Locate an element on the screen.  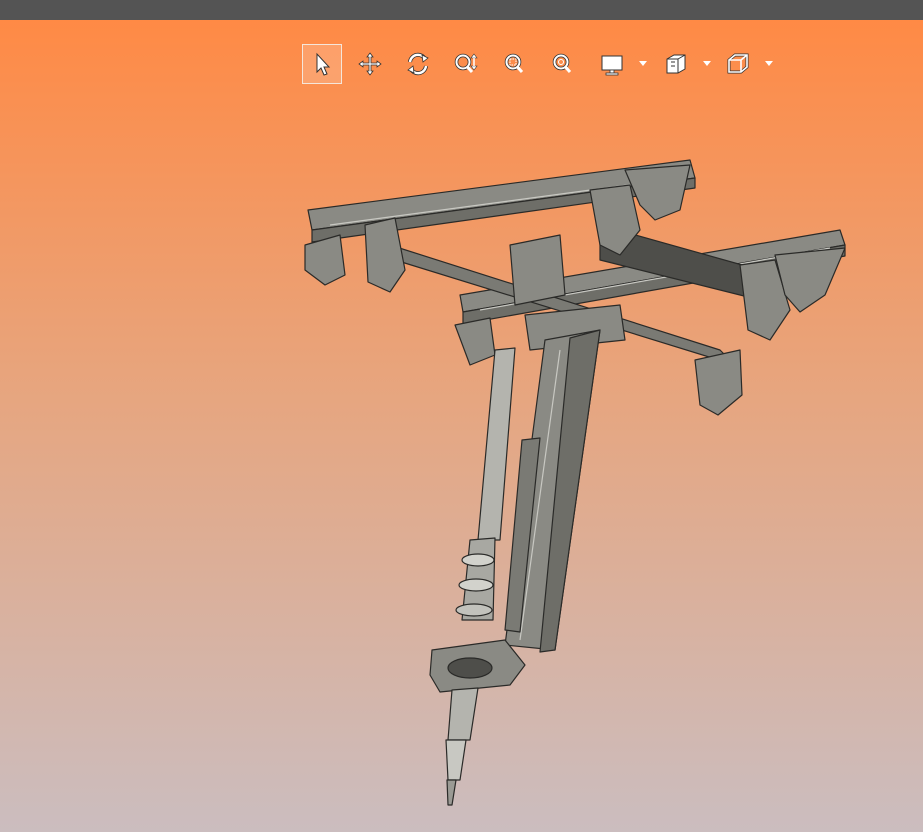
zoom-window-icon is located at coordinates (514, 63).